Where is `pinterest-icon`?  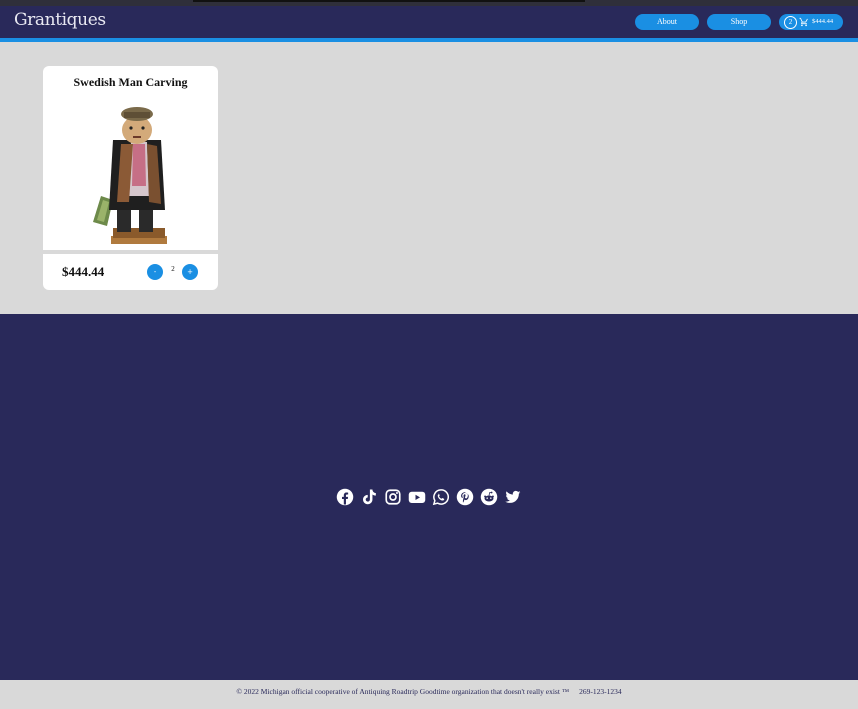 pinterest-icon is located at coordinates (465, 497).